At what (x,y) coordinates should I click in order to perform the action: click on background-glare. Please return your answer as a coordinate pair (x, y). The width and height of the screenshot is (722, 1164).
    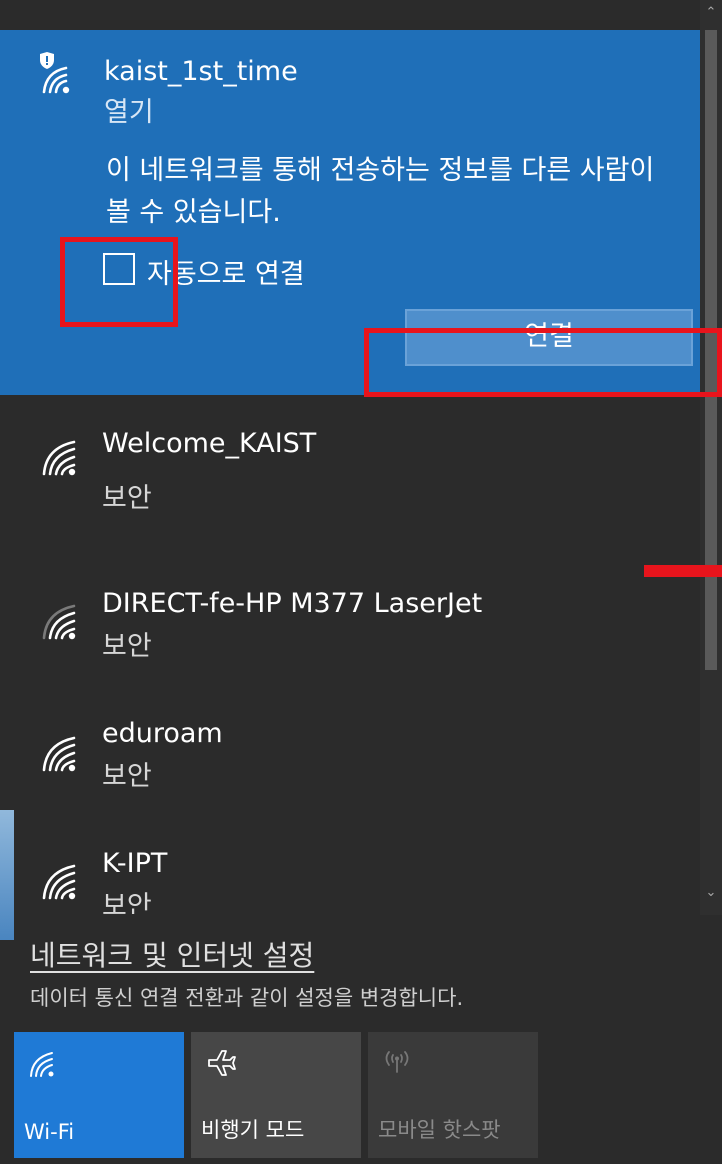
    Looking at the image, I should click on (7, 875).